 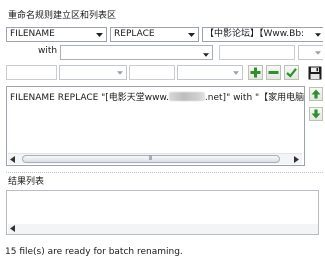 I want to click on with-extra-select, so click(x=310, y=52).